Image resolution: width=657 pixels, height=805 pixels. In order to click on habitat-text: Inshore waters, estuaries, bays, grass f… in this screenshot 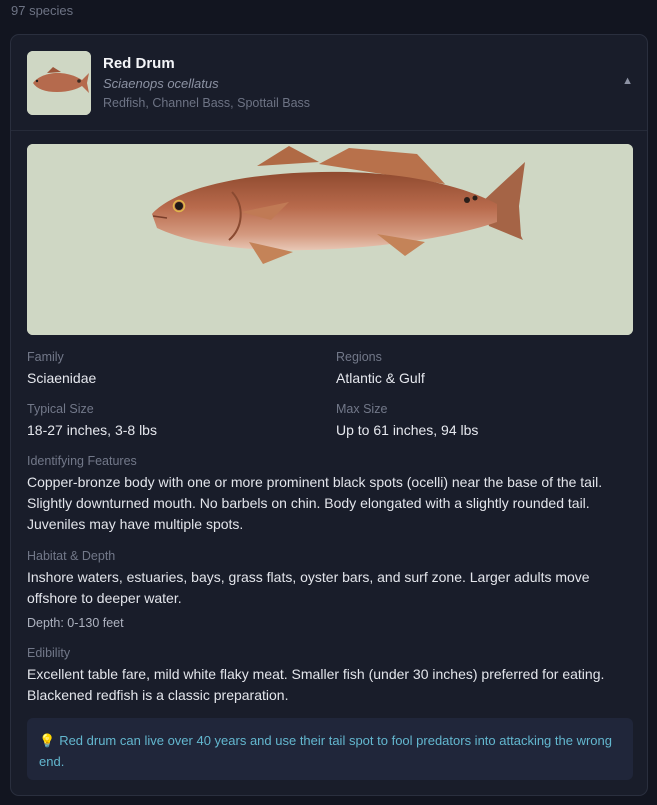, I will do `click(308, 587)`.